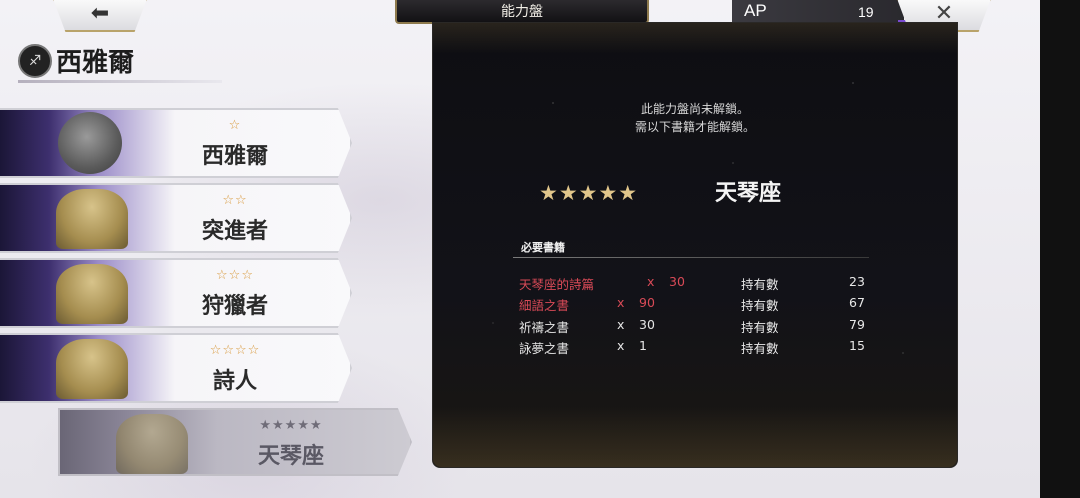  What do you see at coordinates (544, 348) in the screenshot?
I see `book-name: 詠夢之書` at bounding box center [544, 348].